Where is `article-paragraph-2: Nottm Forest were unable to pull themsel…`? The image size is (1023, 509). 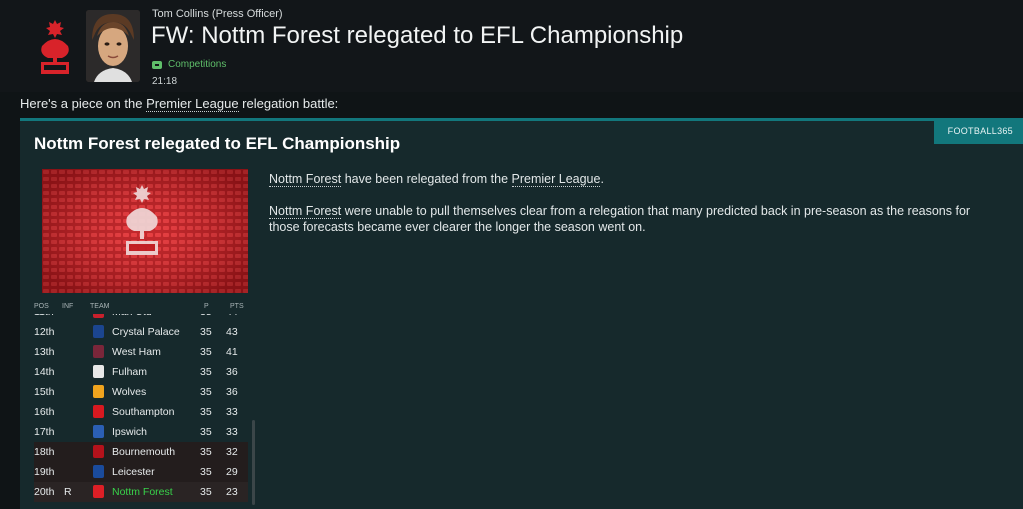 article-paragraph-2: Nottm Forest were unable to pull themsel… is located at coordinates (634, 219).